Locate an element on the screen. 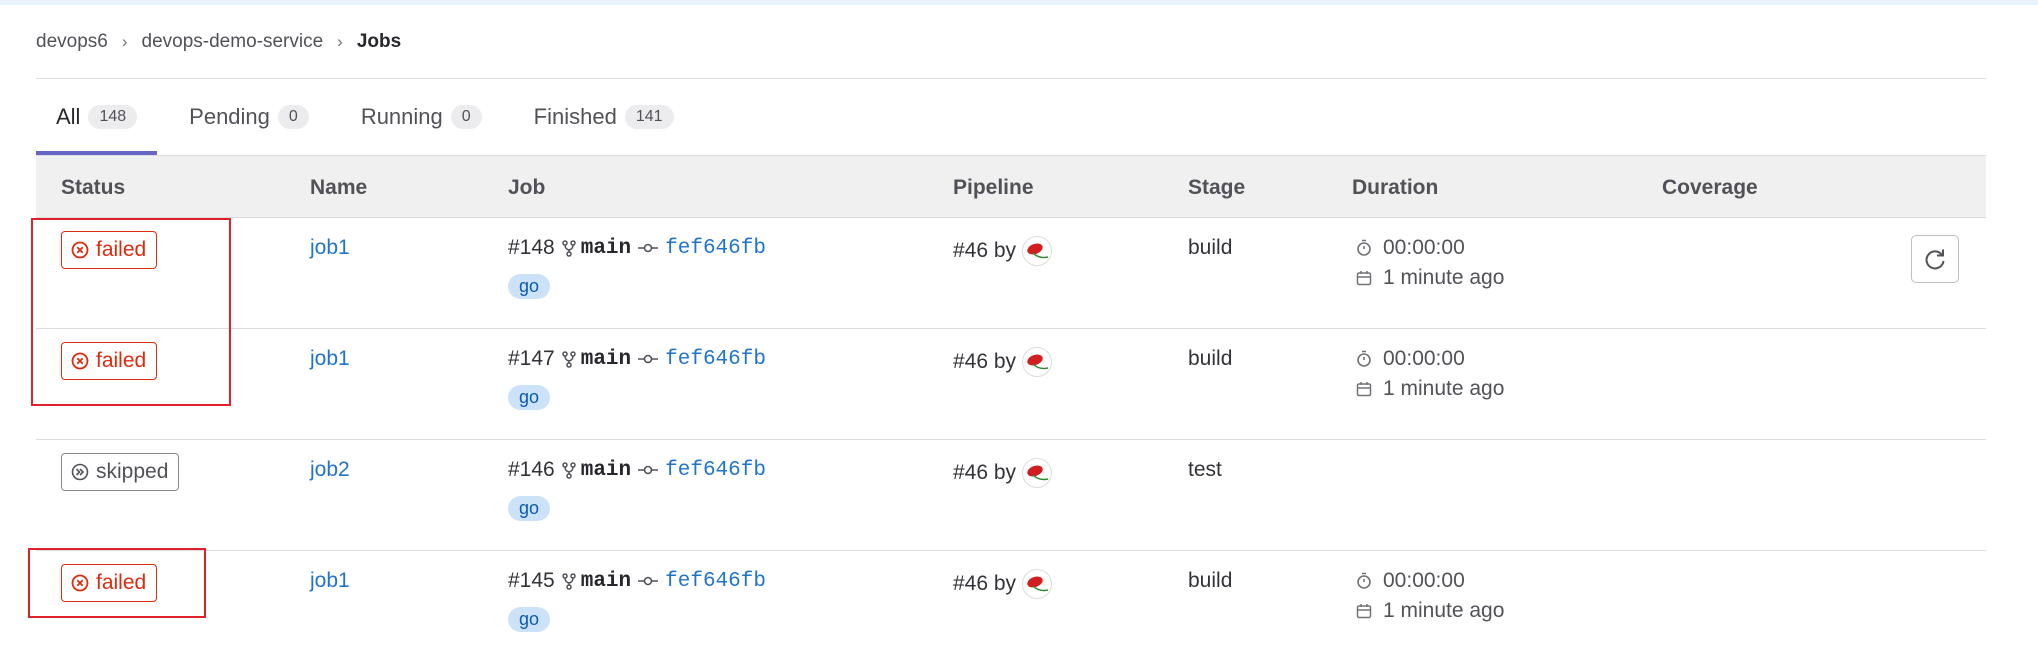 The width and height of the screenshot is (2038, 663). tab-all: All 148 is located at coordinates (97, 117).